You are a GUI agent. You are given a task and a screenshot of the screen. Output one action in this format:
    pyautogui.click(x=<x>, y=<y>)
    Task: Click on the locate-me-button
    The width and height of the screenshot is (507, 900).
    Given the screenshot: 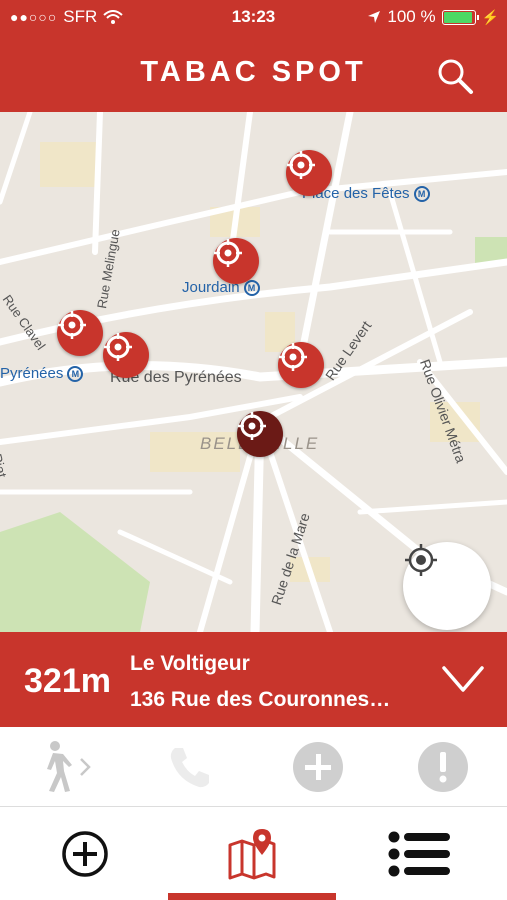 What is the action you would take?
    pyautogui.click(x=447, y=586)
    